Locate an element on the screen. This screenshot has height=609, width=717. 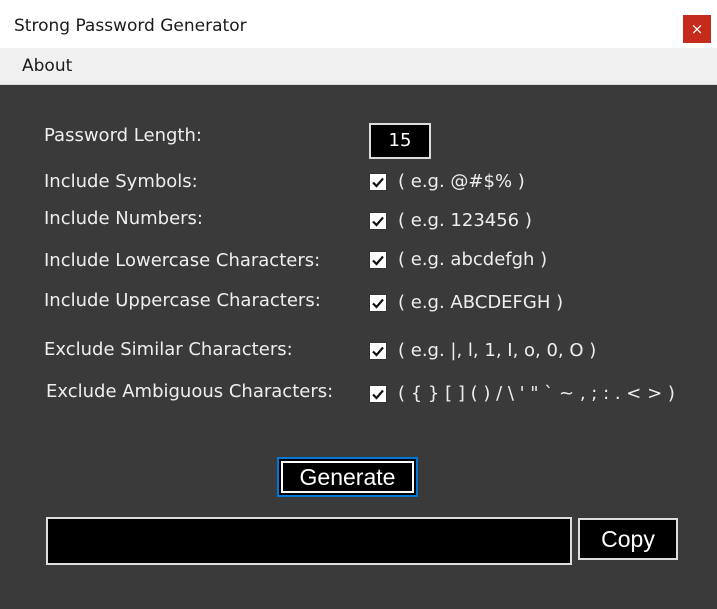
option-example-ambiguous: ( { } [ ] ( ) / \ ' " ` ~ , ; : . < > ) is located at coordinates (536, 393).